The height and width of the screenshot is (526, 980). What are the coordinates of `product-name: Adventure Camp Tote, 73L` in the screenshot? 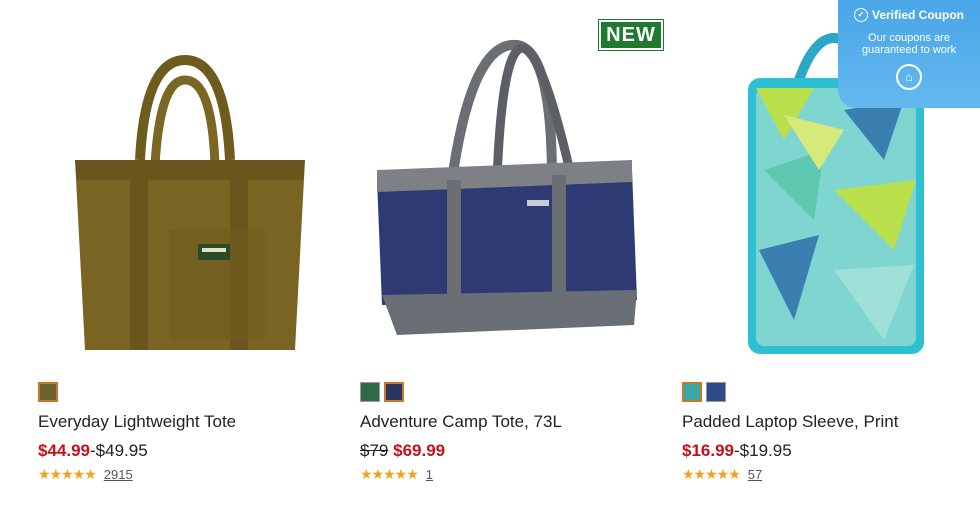 It's located at (461, 422).